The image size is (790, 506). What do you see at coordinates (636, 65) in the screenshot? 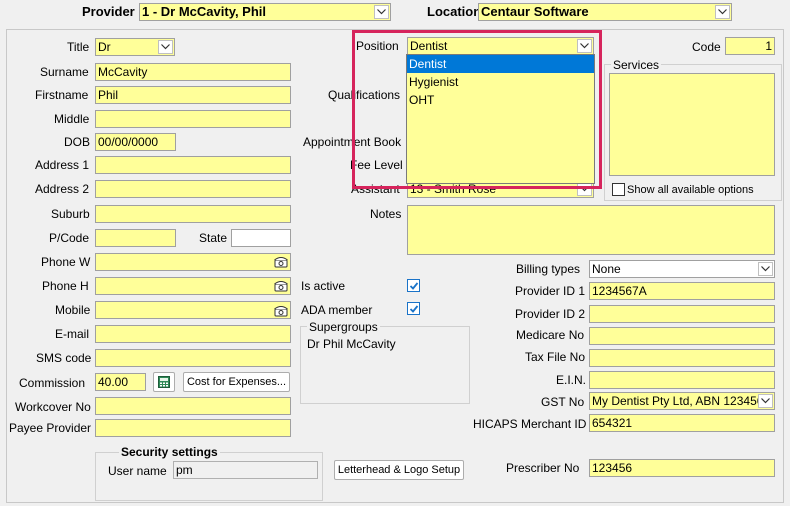
I see `services-title: Services` at bounding box center [636, 65].